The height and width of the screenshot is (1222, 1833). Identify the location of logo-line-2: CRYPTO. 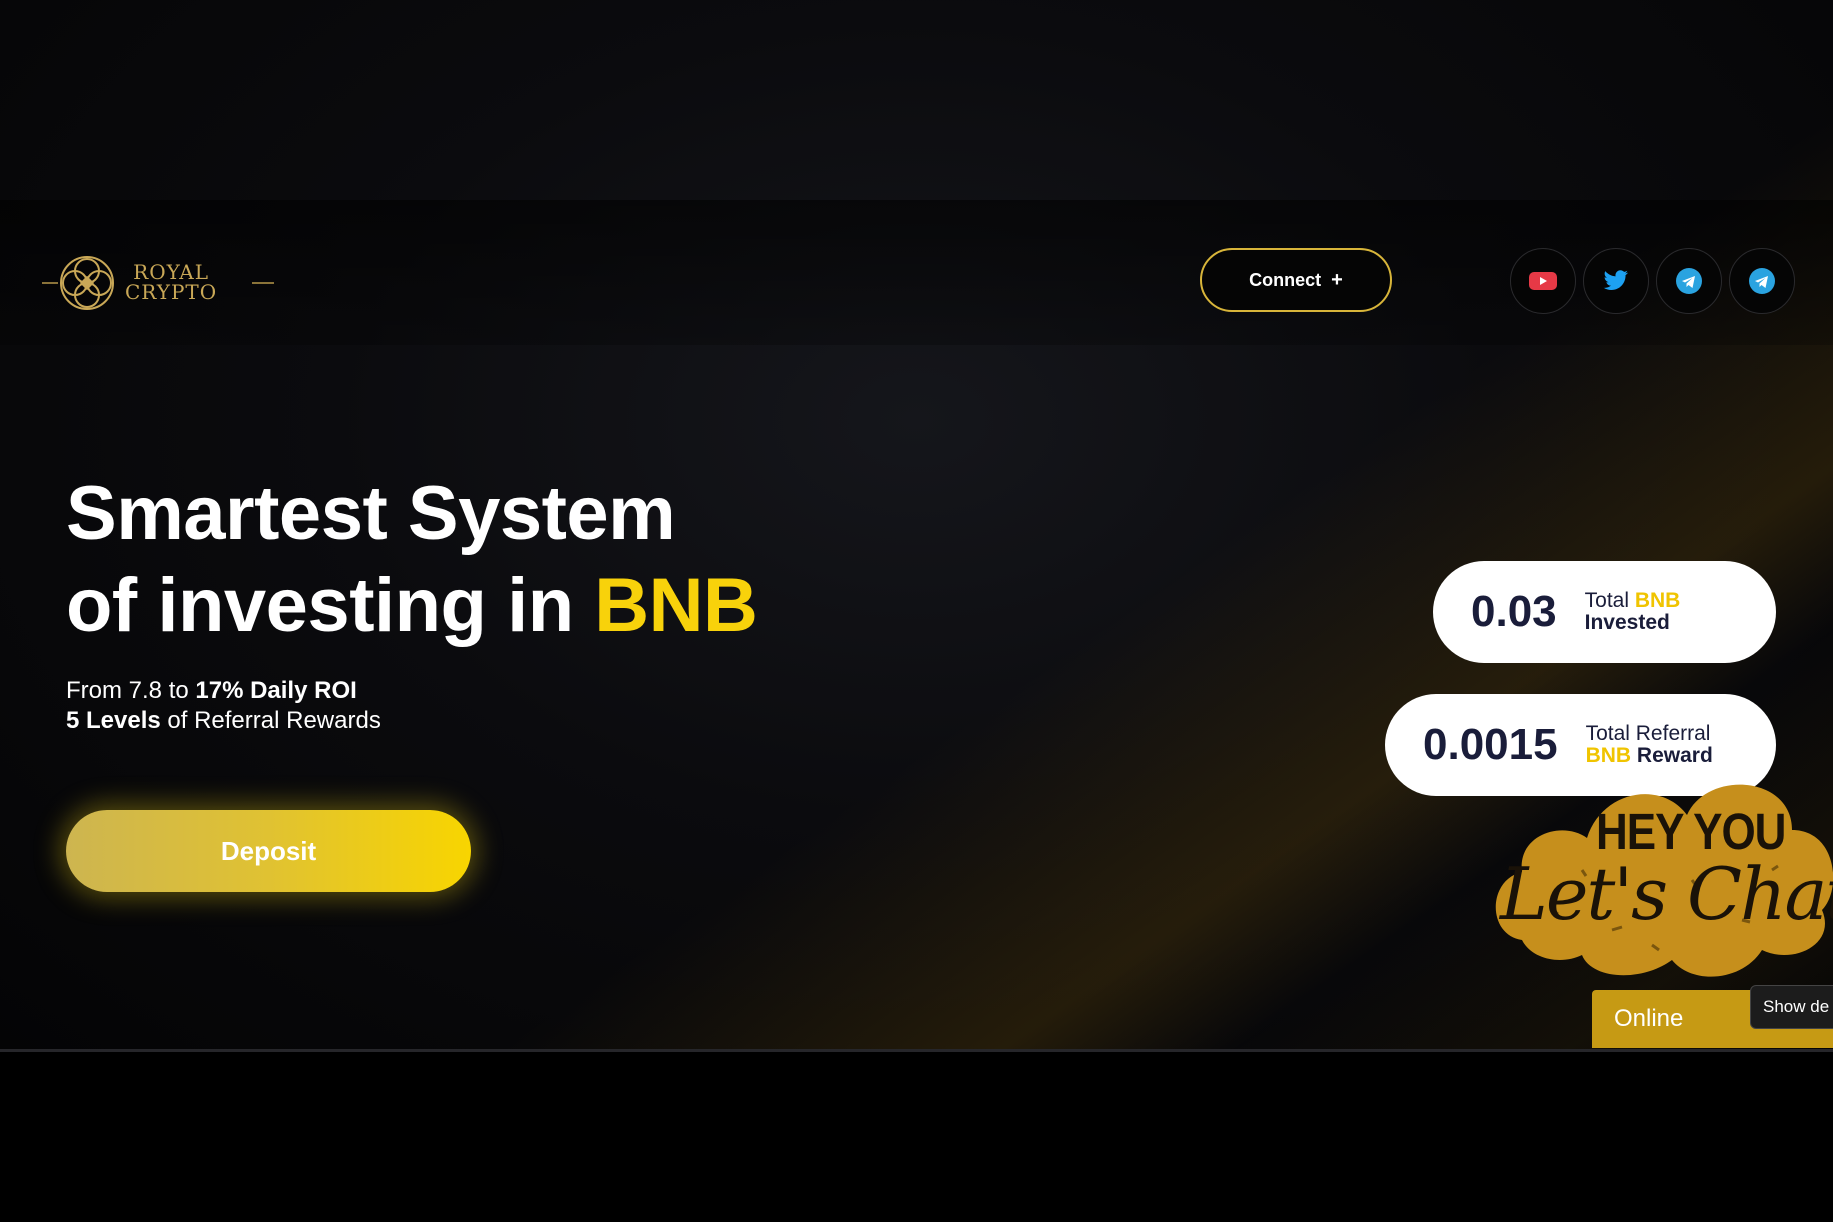
(171, 292).